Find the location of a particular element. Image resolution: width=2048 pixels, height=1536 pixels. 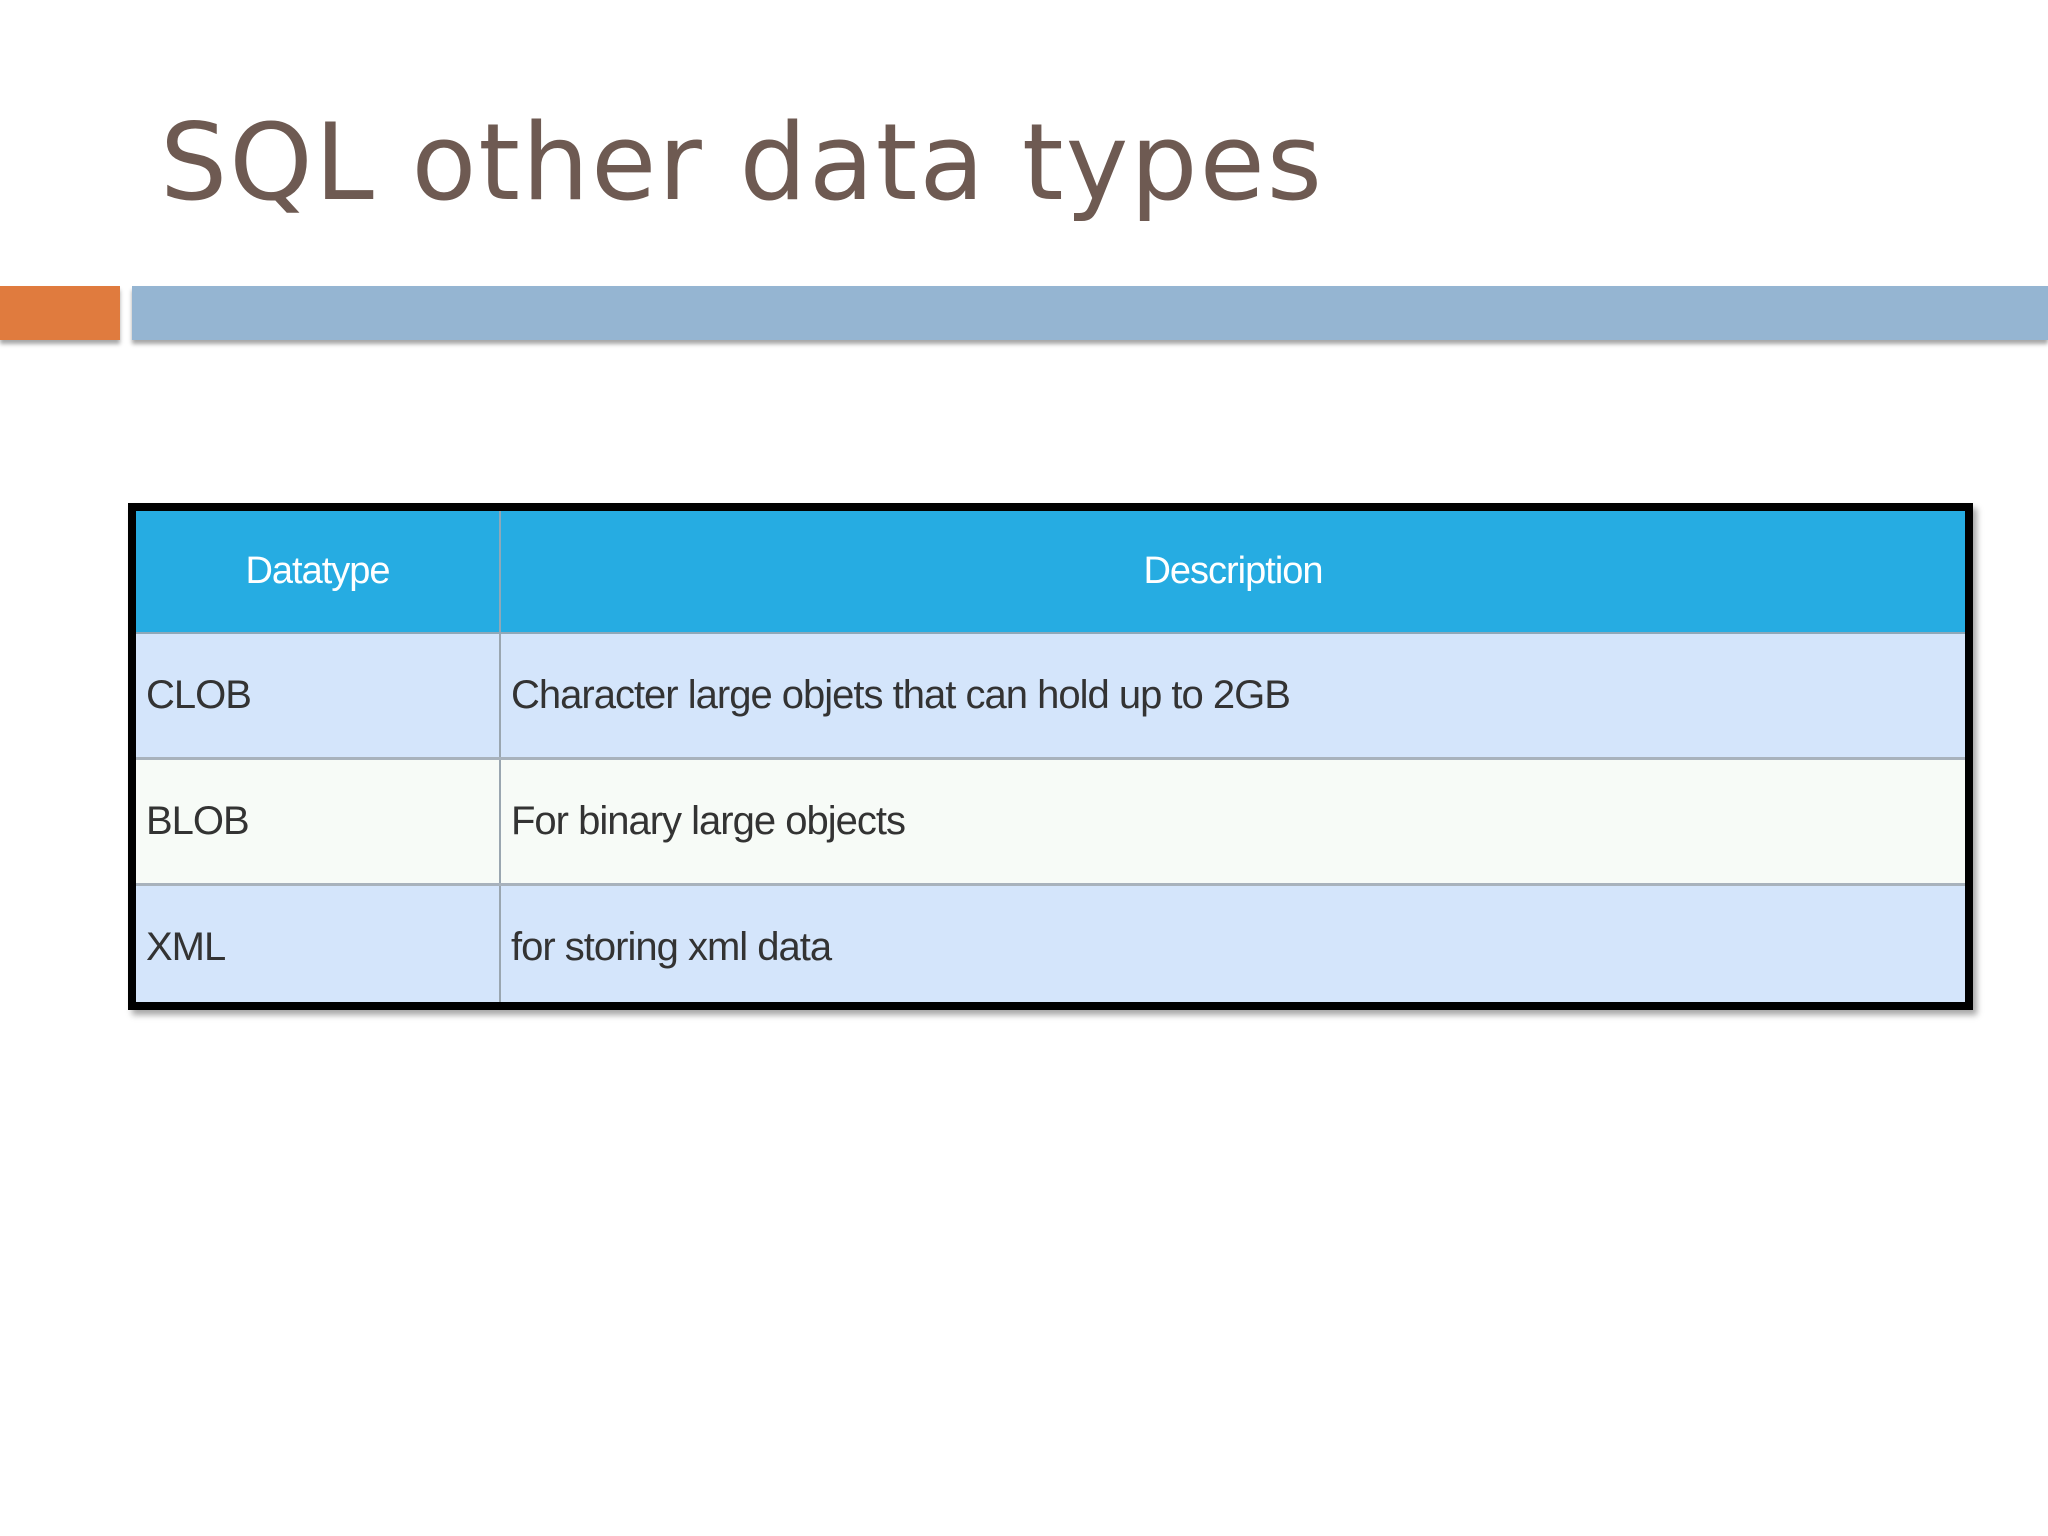

accent-bar-orange is located at coordinates (60, 313).